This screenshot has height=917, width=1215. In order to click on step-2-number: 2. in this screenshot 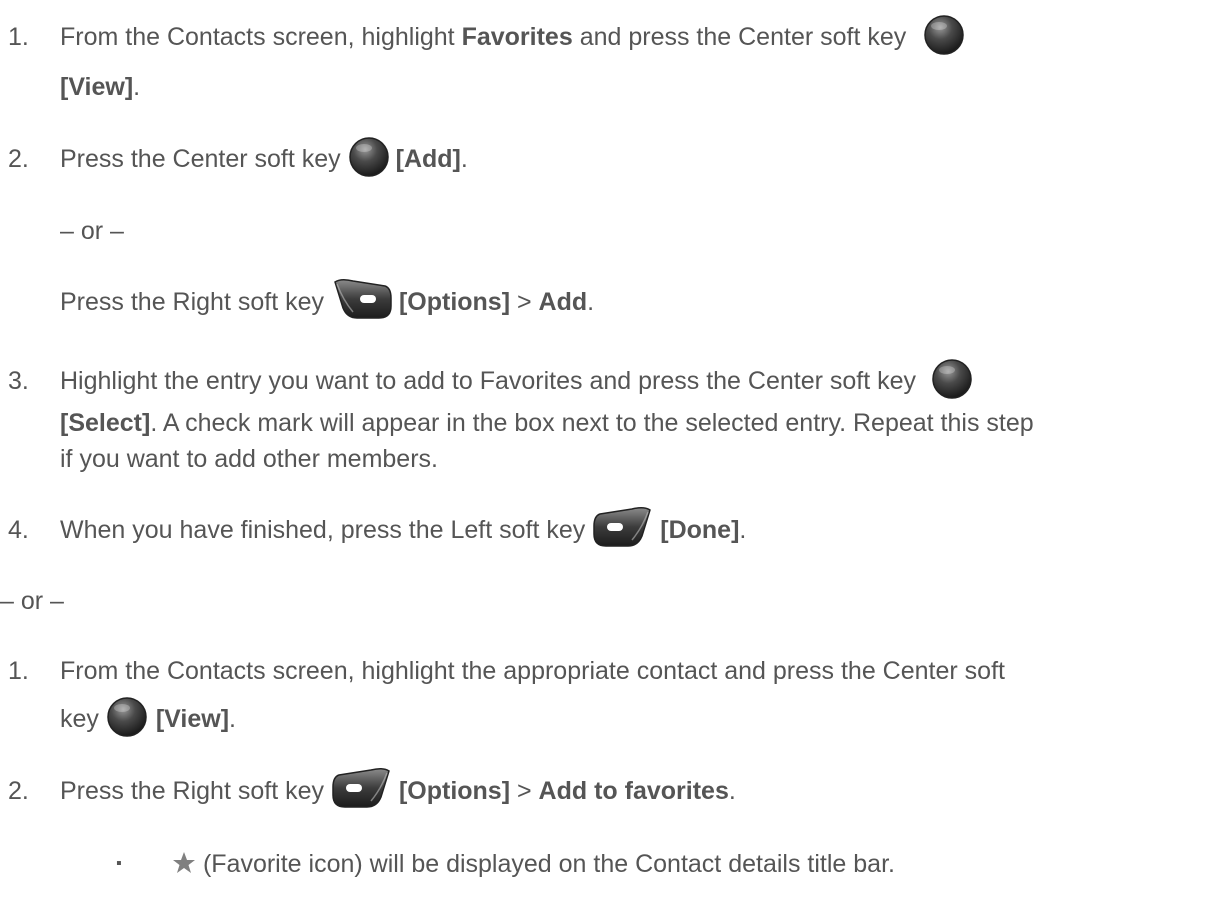, I will do `click(18, 159)`.